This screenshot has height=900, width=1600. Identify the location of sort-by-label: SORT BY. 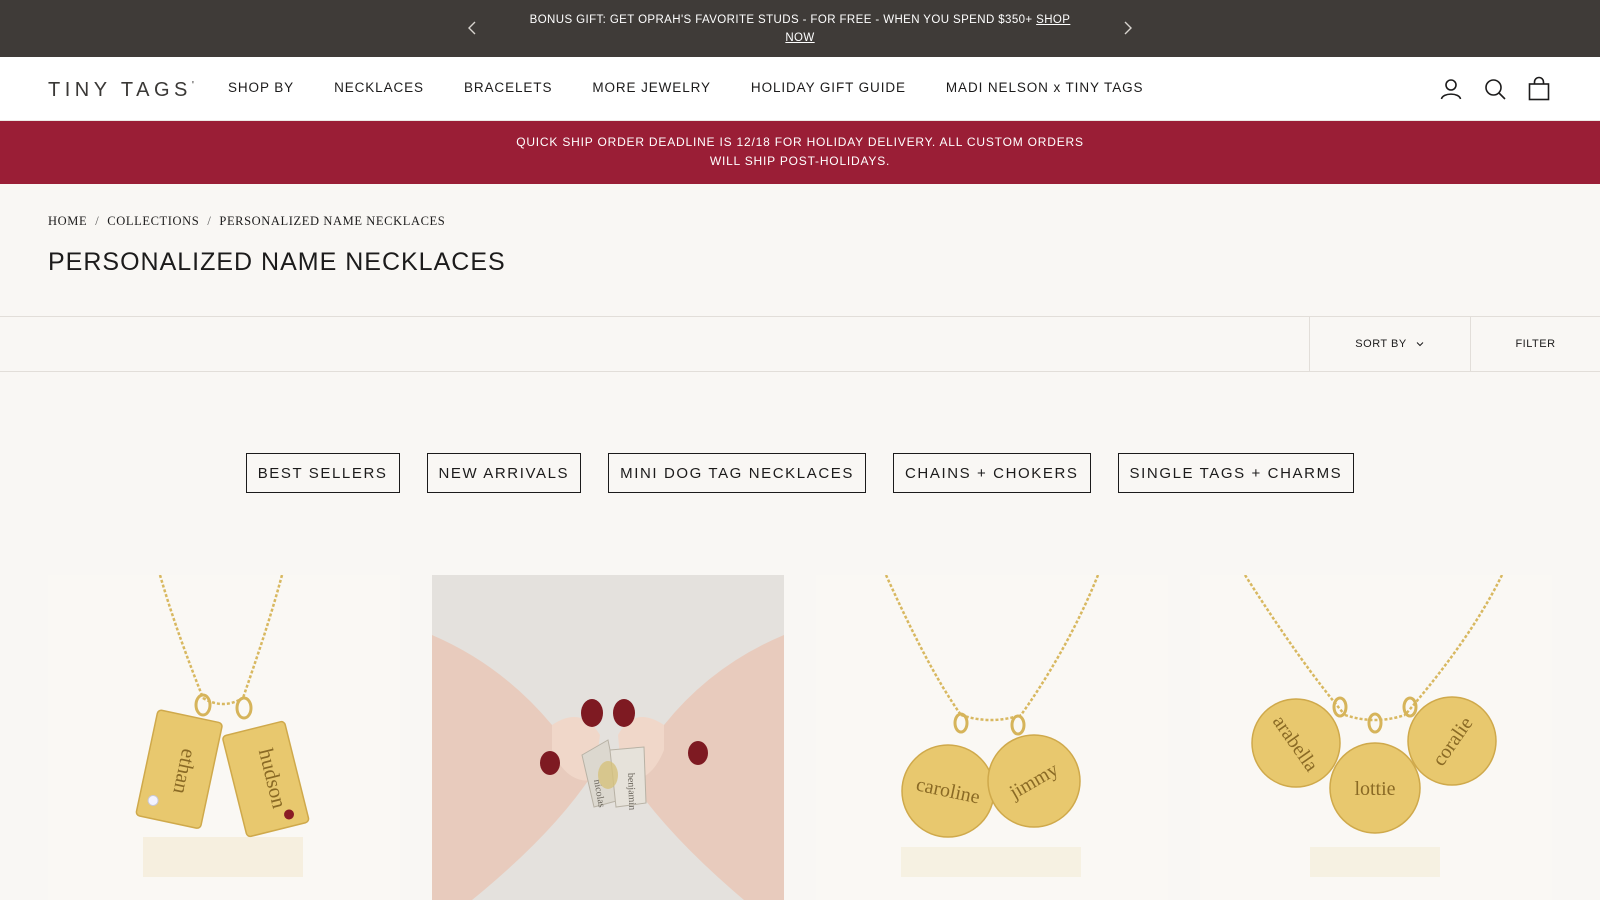
(1381, 344).